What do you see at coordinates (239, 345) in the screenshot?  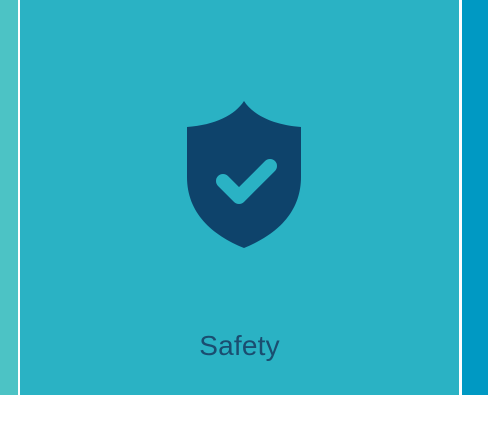 I see `tile-label: Safety` at bounding box center [239, 345].